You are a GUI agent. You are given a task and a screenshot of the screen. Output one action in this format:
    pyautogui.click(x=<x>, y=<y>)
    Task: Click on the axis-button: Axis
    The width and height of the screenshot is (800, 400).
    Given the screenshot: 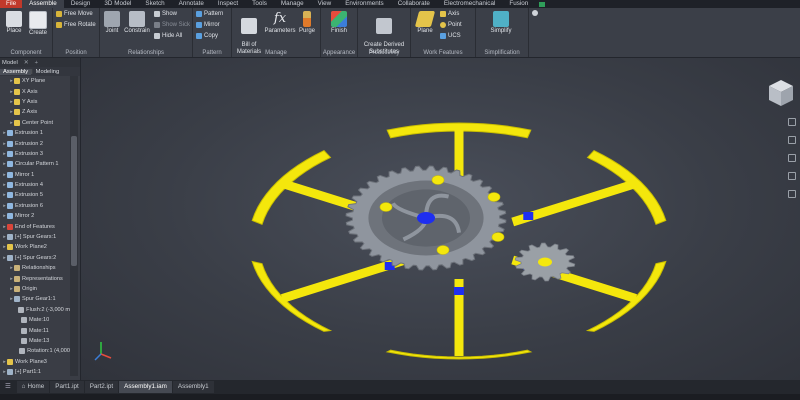 What is the action you would take?
    pyautogui.click(x=449, y=14)
    